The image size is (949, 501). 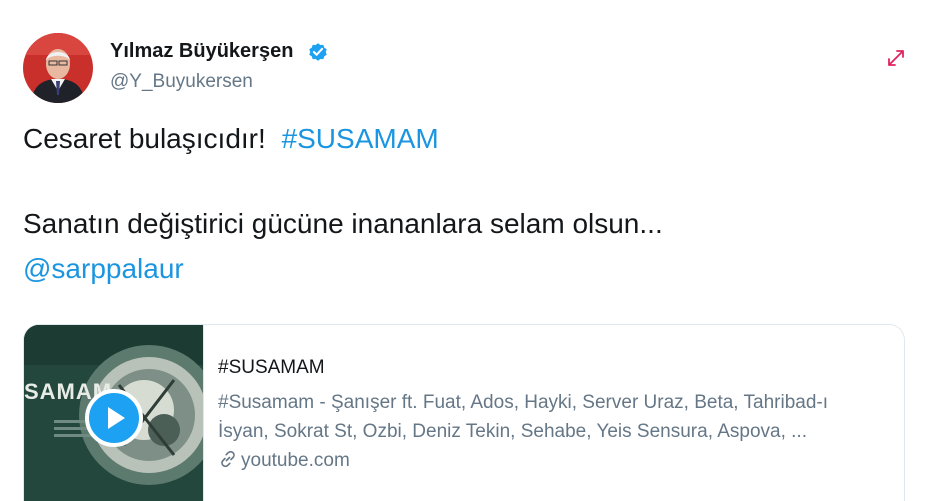 I want to click on card-title: #SUSAMAM, so click(x=271, y=367).